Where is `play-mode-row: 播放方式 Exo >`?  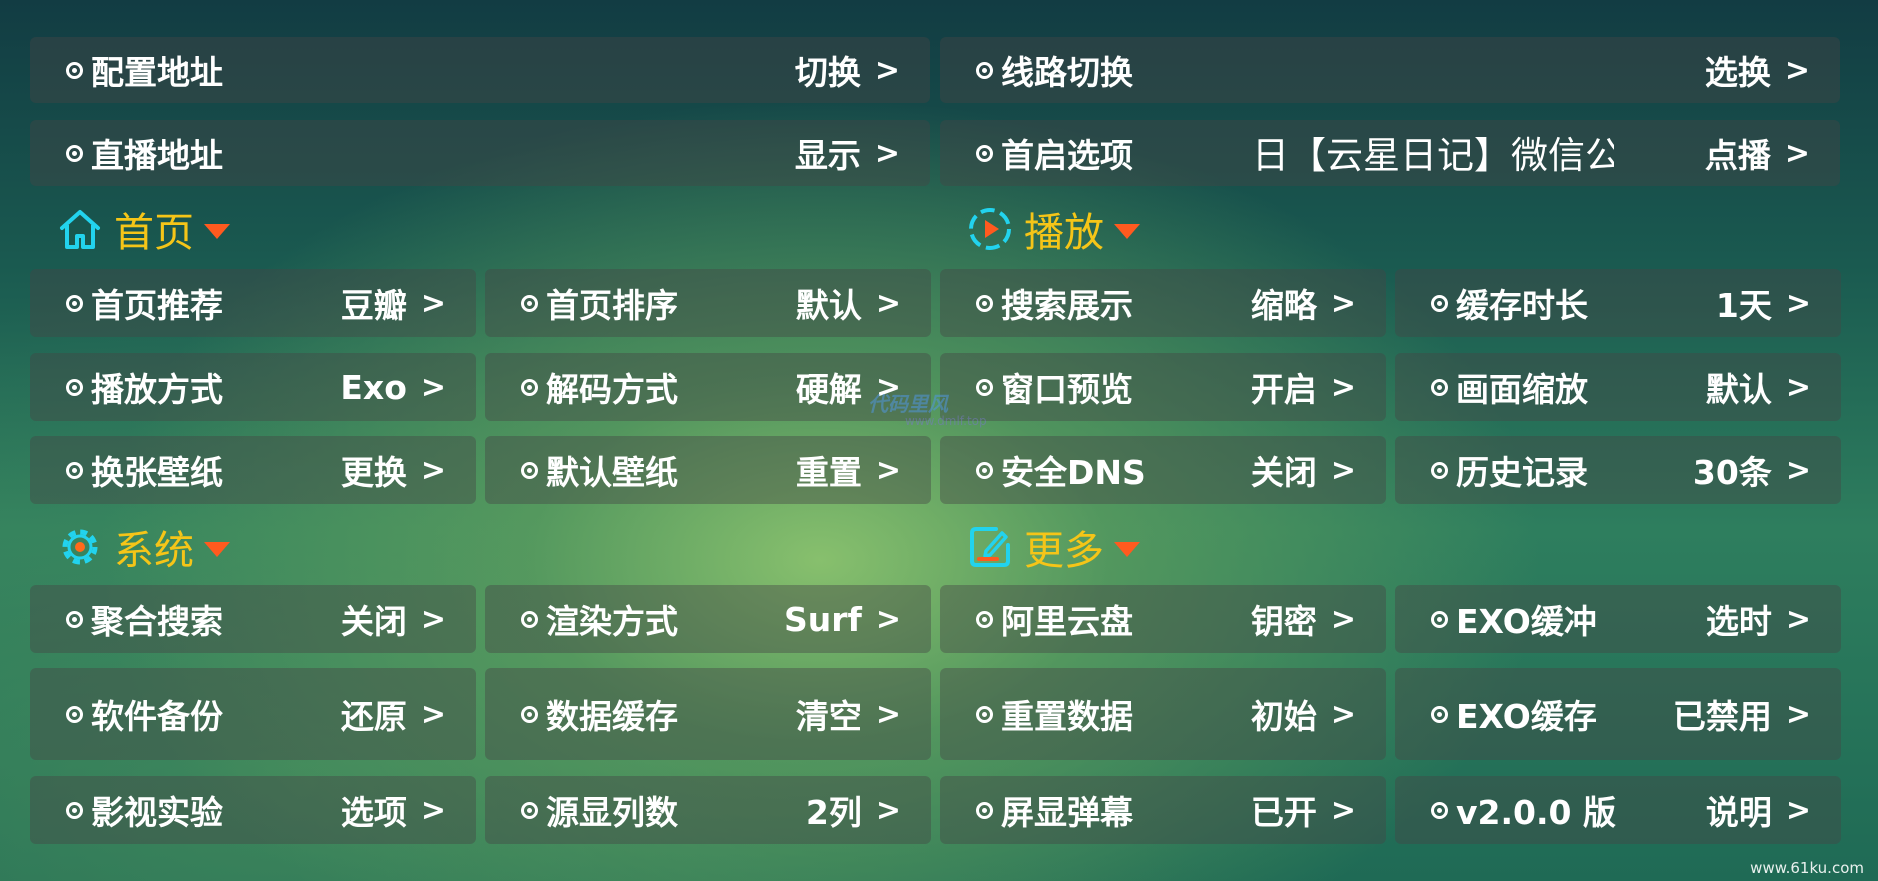 play-mode-row: 播放方式 Exo > is located at coordinates (253, 387).